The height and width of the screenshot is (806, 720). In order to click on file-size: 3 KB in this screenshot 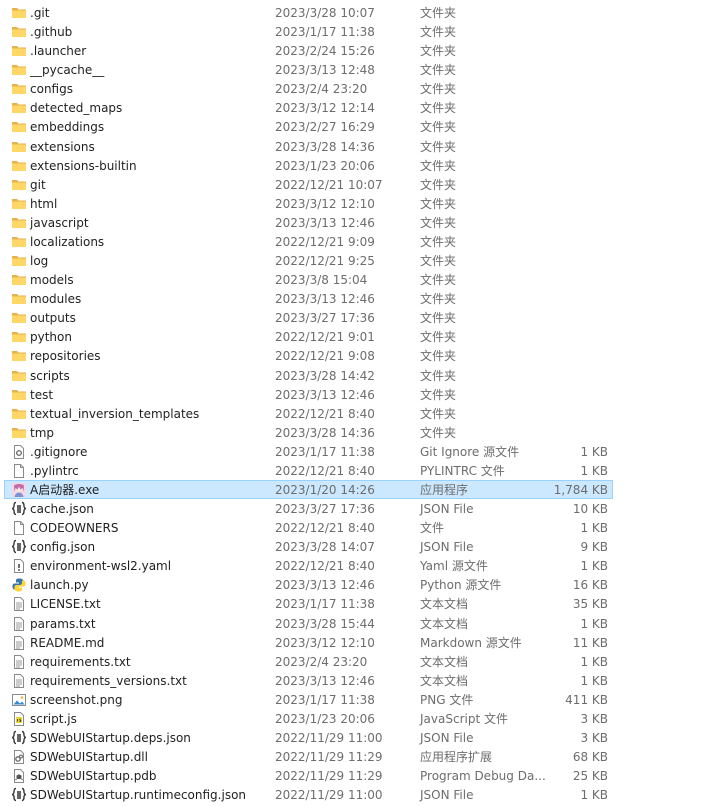, I will do `click(594, 718)`.